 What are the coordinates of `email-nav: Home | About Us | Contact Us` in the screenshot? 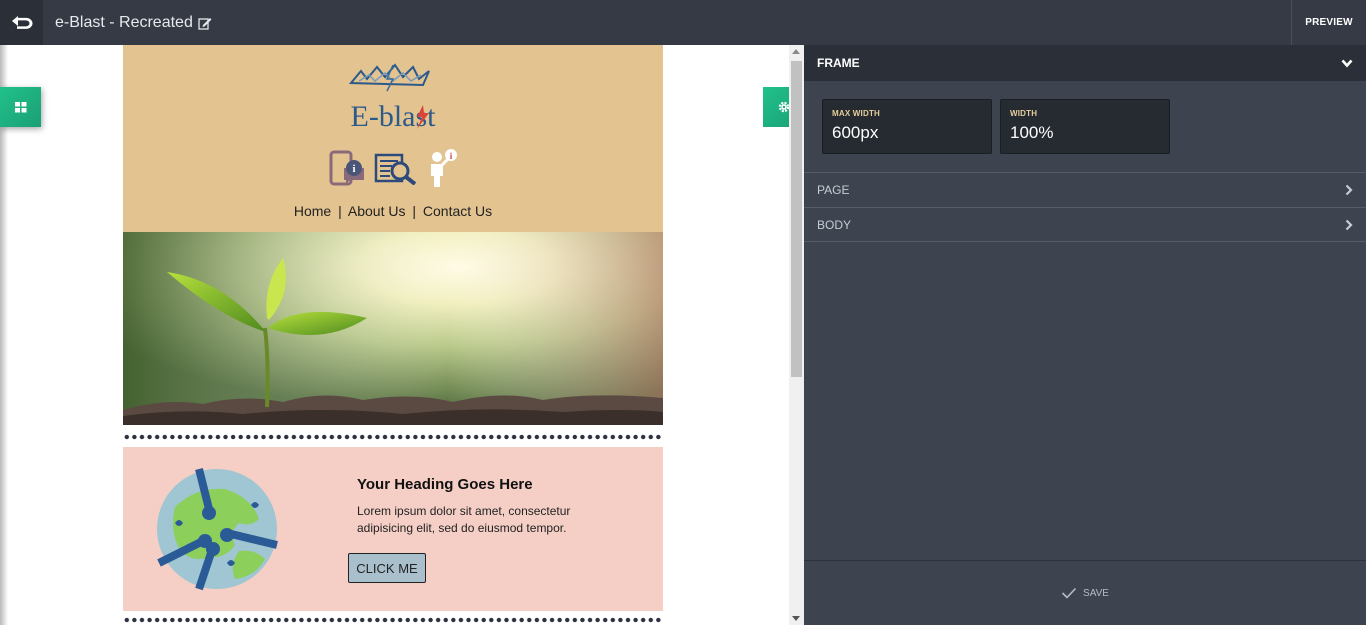 It's located at (393, 211).